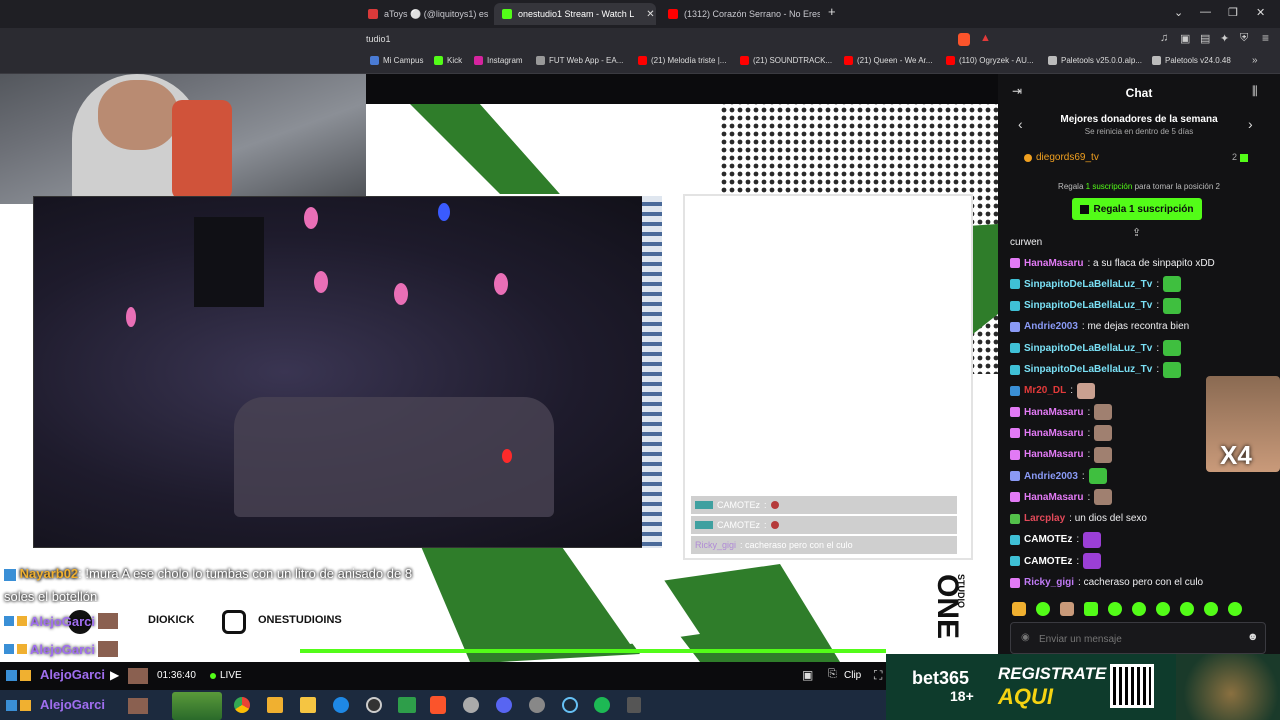 The image size is (1280, 720). What do you see at coordinates (1253, 637) in the screenshot?
I see `emoji-icon: ☻` at bounding box center [1253, 637].